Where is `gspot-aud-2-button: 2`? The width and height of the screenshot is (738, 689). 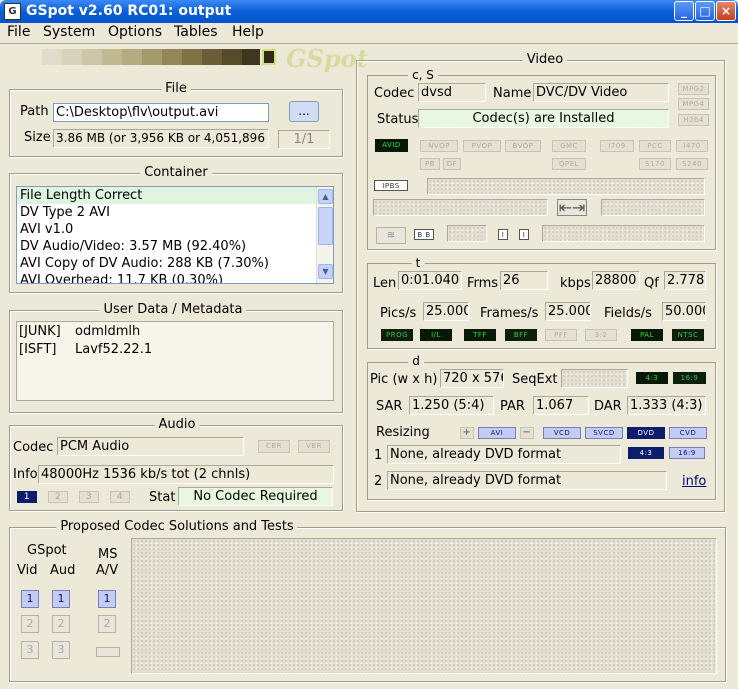
gspot-aud-2-button: 2 is located at coordinates (61, 624).